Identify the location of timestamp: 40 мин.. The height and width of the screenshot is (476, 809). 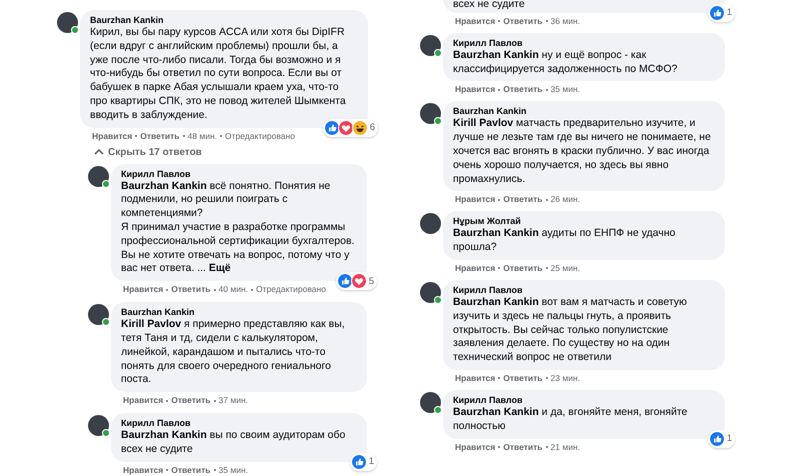
(233, 290).